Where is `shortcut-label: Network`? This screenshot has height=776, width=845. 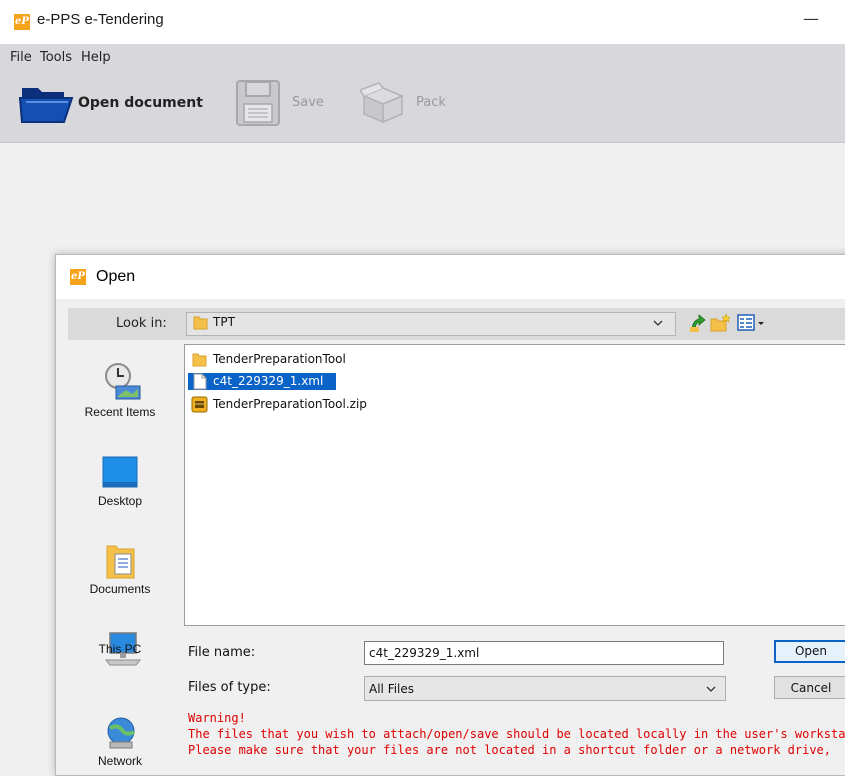 shortcut-label: Network is located at coordinates (119, 761).